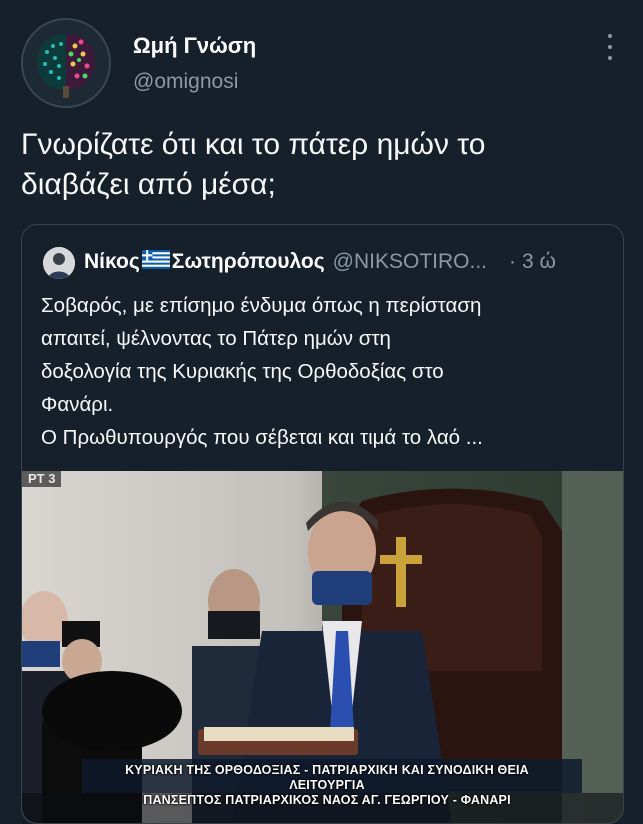  Describe the element at coordinates (155, 262) in the screenshot. I see `greek-flag-icon` at that location.